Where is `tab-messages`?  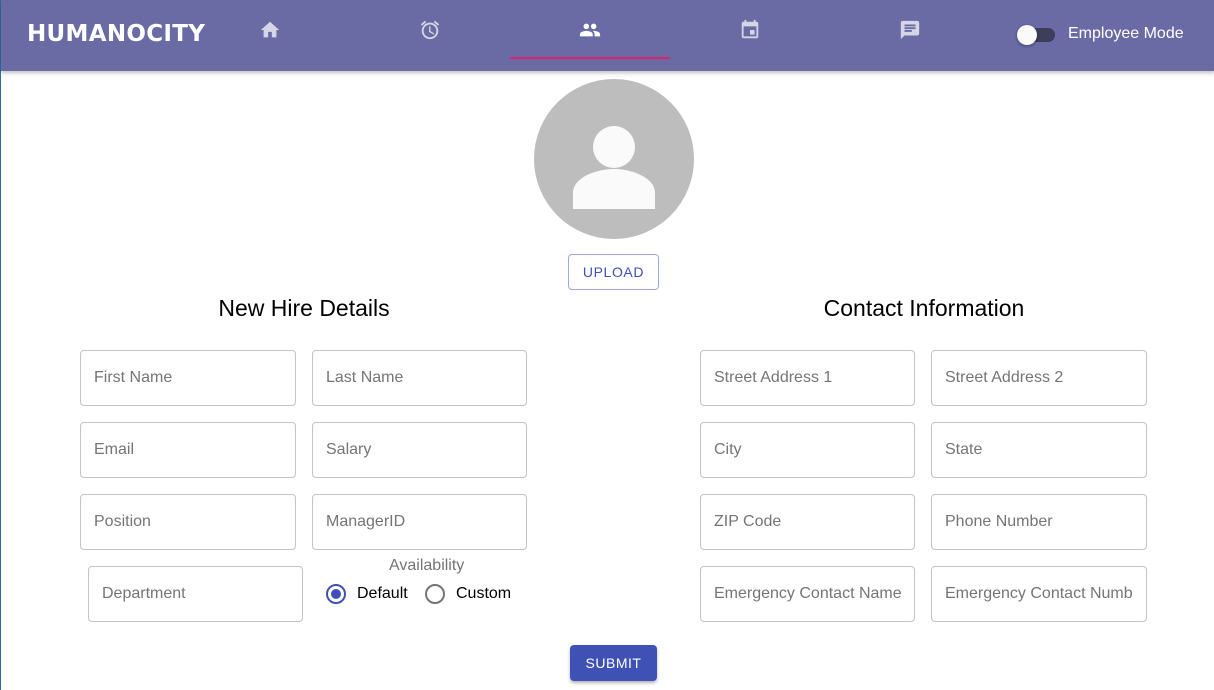
tab-messages is located at coordinates (910, 29).